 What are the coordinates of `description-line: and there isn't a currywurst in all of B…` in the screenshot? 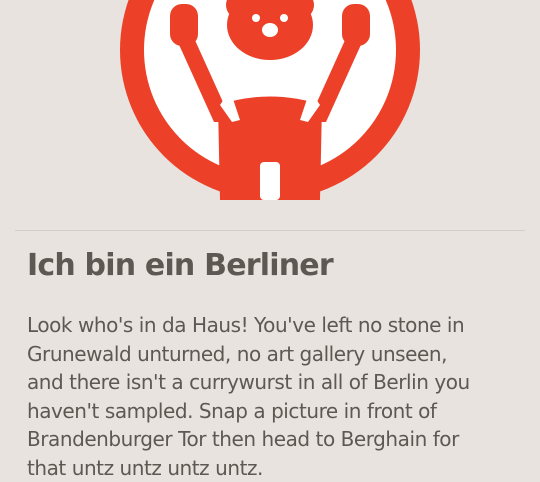 It's located at (282, 382).